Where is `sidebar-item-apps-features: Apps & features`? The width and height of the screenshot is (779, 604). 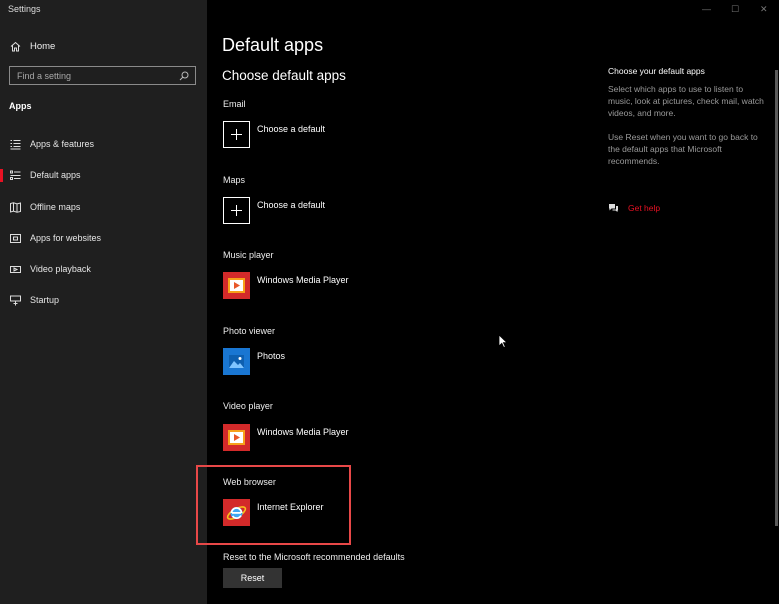
sidebar-item-apps-features: Apps & features is located at coordinates (103, 144).